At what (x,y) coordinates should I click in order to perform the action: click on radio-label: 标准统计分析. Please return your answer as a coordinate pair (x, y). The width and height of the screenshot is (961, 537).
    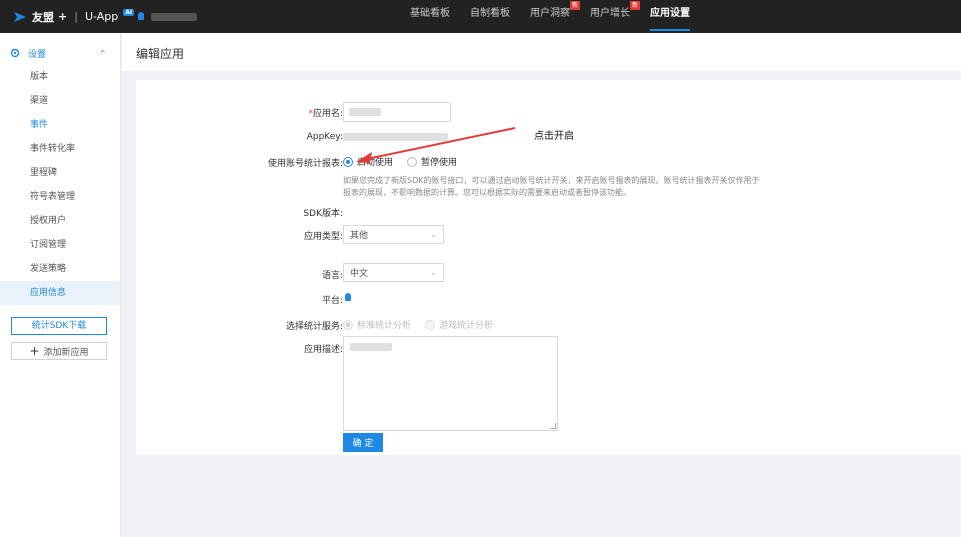
    Looking at the image, I should click on (384, 326).